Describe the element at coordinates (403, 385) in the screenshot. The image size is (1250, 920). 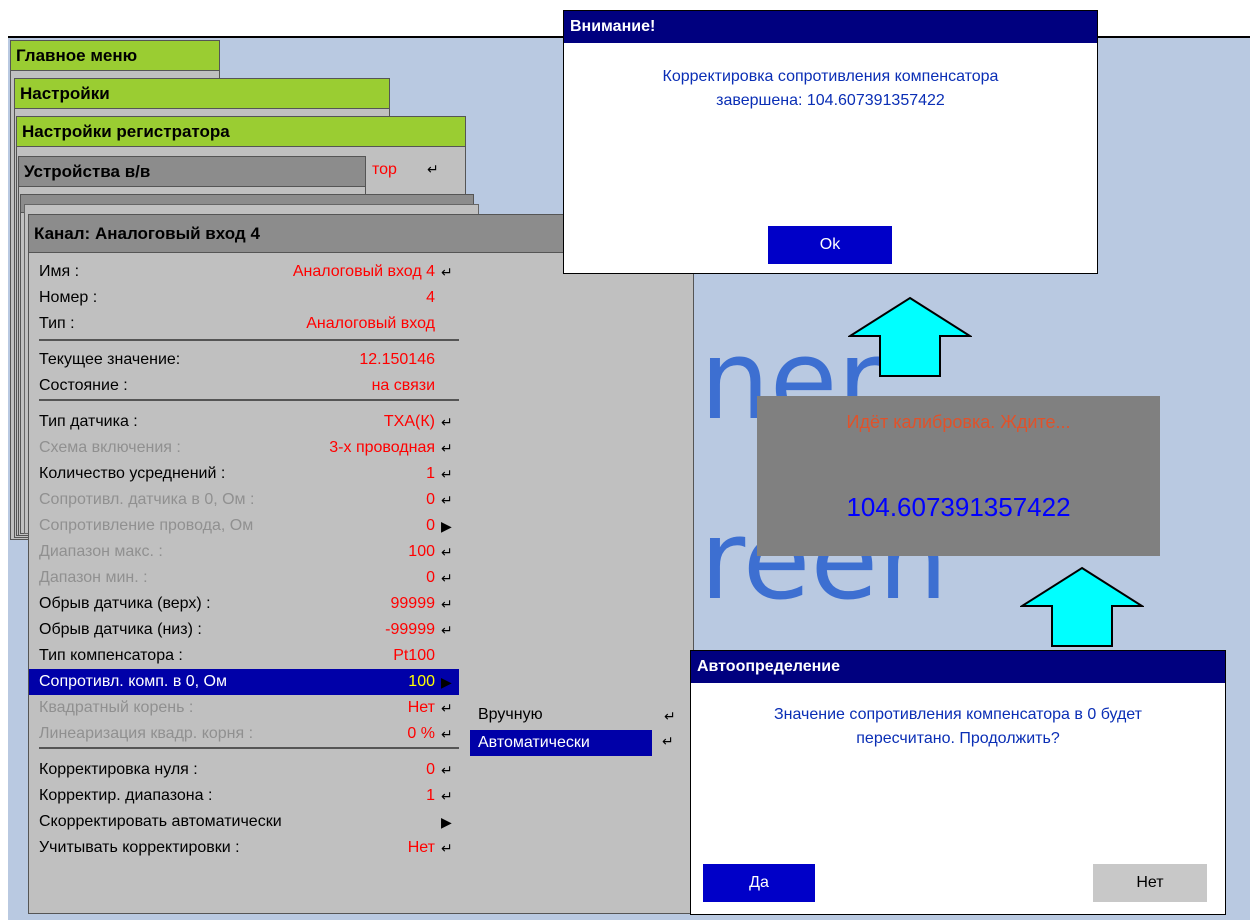
I see `row-value: на связи` at that location.